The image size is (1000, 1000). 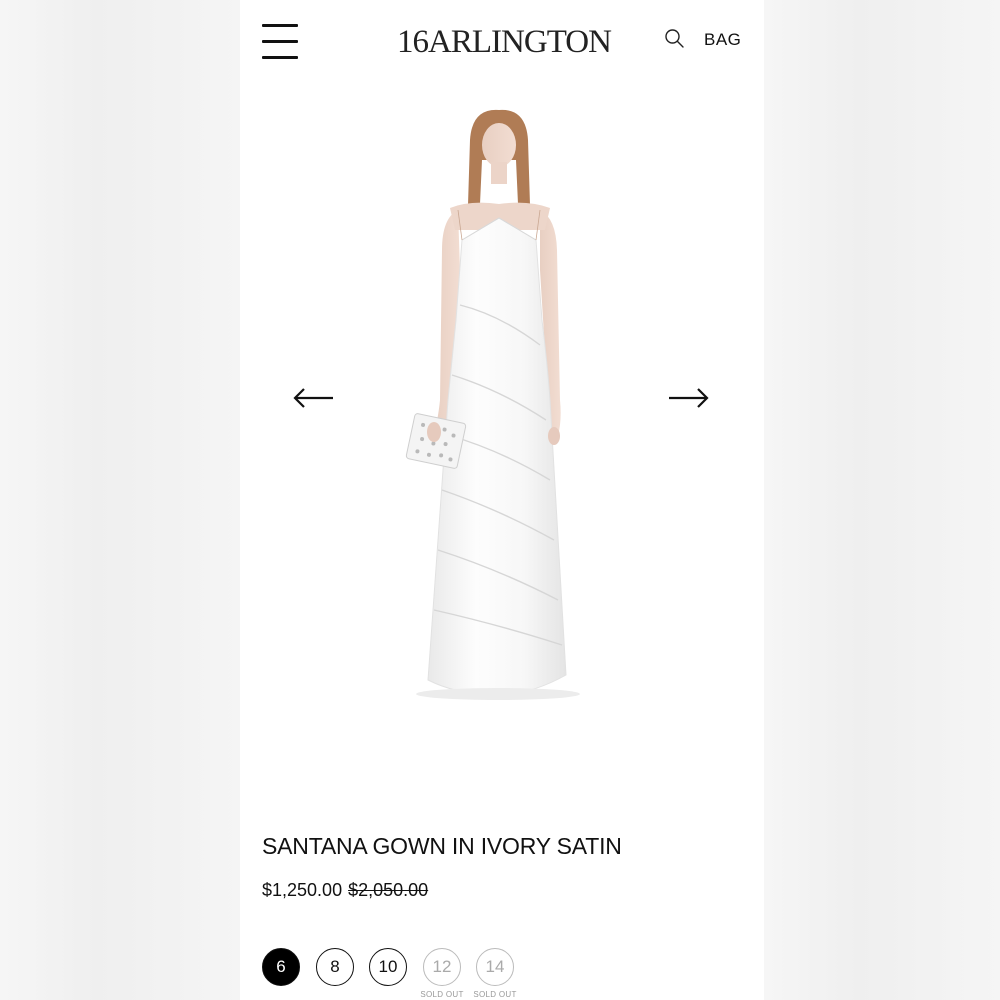 I want to click on arrow-left-icon, so click(x=314, y=398).